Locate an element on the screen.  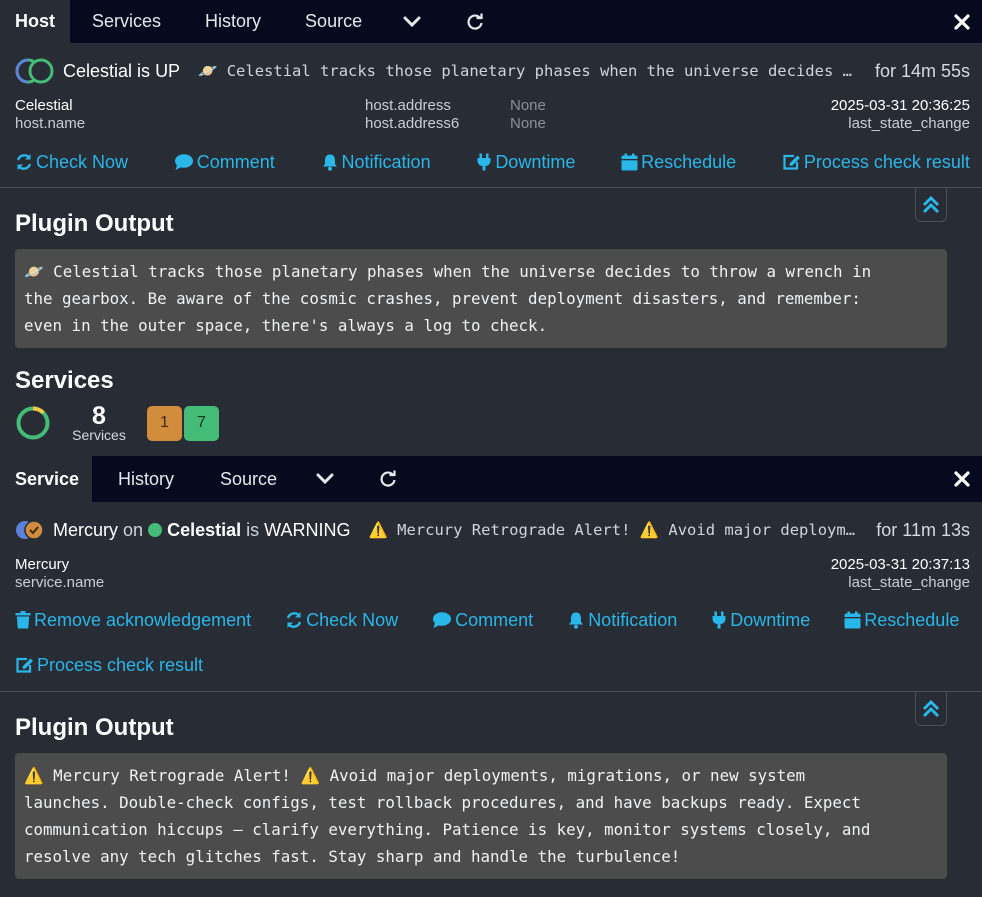
host-state-since: for 14m 55s is located at coordinates (922, 70).